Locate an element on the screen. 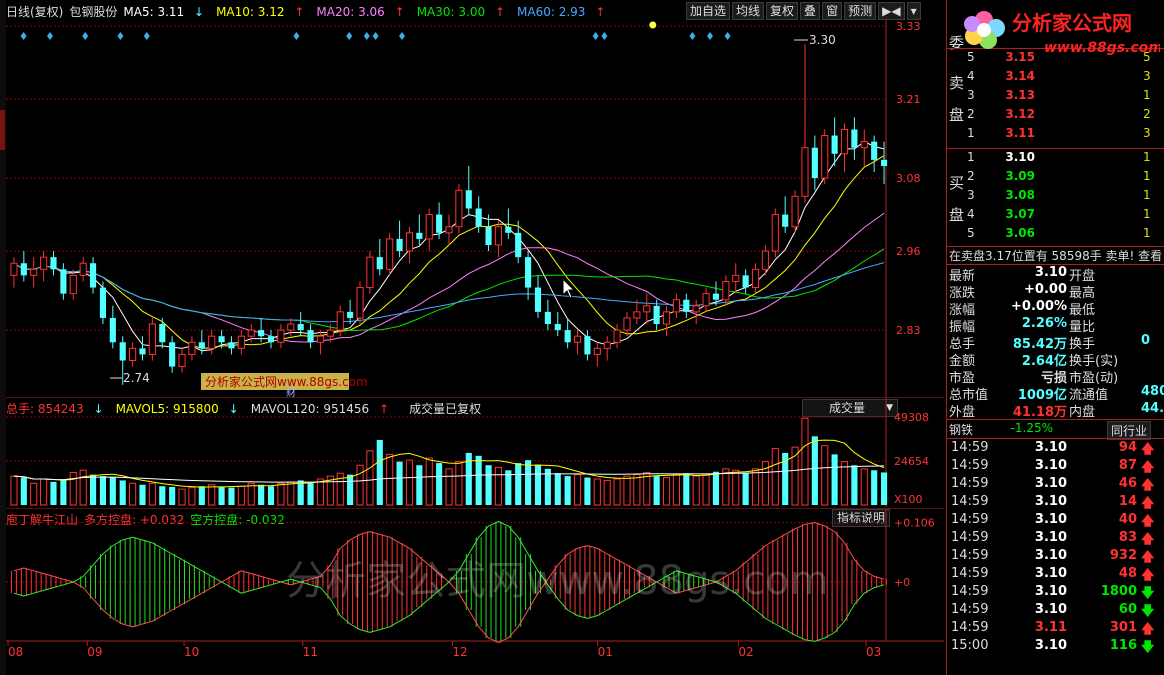  tick-row: 14:59 3.10 1800 🡇 is located at coordinates (1055, 593).